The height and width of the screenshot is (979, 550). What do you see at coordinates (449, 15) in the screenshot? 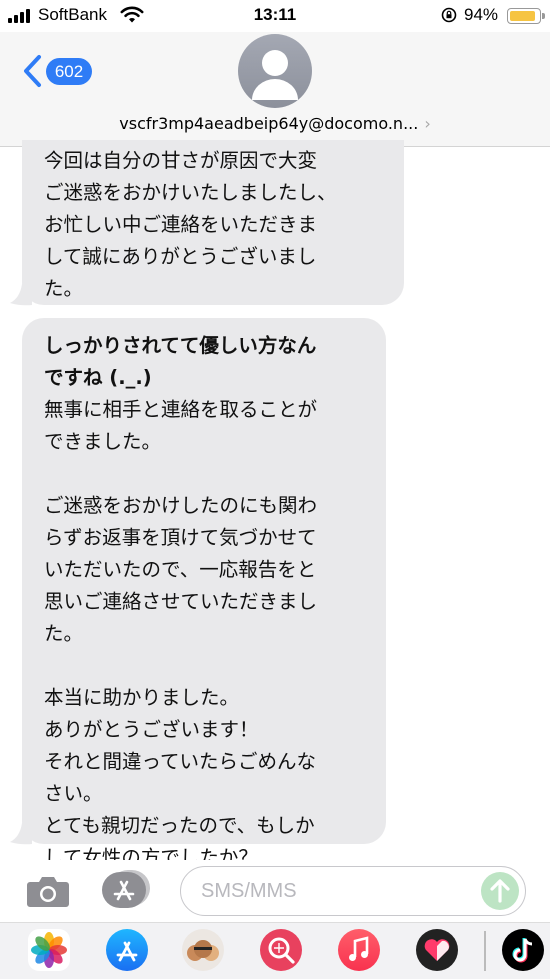
I see `orientation-lock-icon` at bounding box center [449, 15].